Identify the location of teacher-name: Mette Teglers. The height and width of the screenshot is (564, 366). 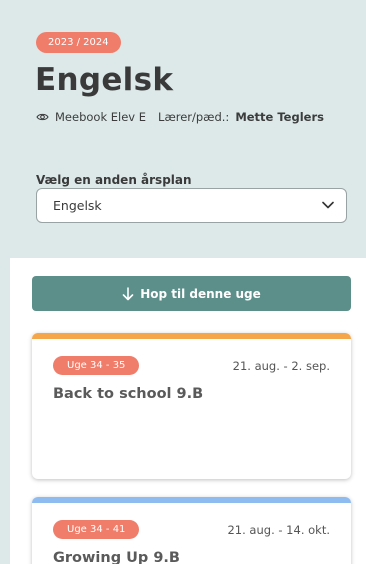
(279, 117).